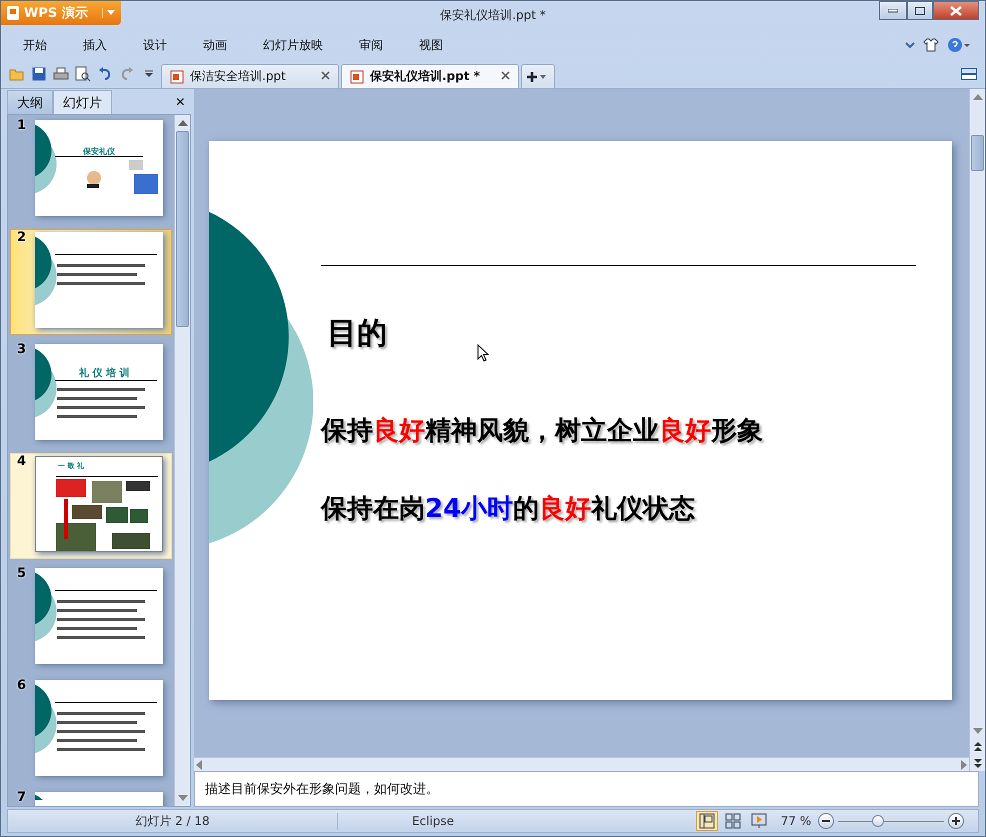 The image size is (986, 837). Describe the element at coordinates (91, 797) in the screenshot. I see `slide-thumbnail-item: 7` at that location.